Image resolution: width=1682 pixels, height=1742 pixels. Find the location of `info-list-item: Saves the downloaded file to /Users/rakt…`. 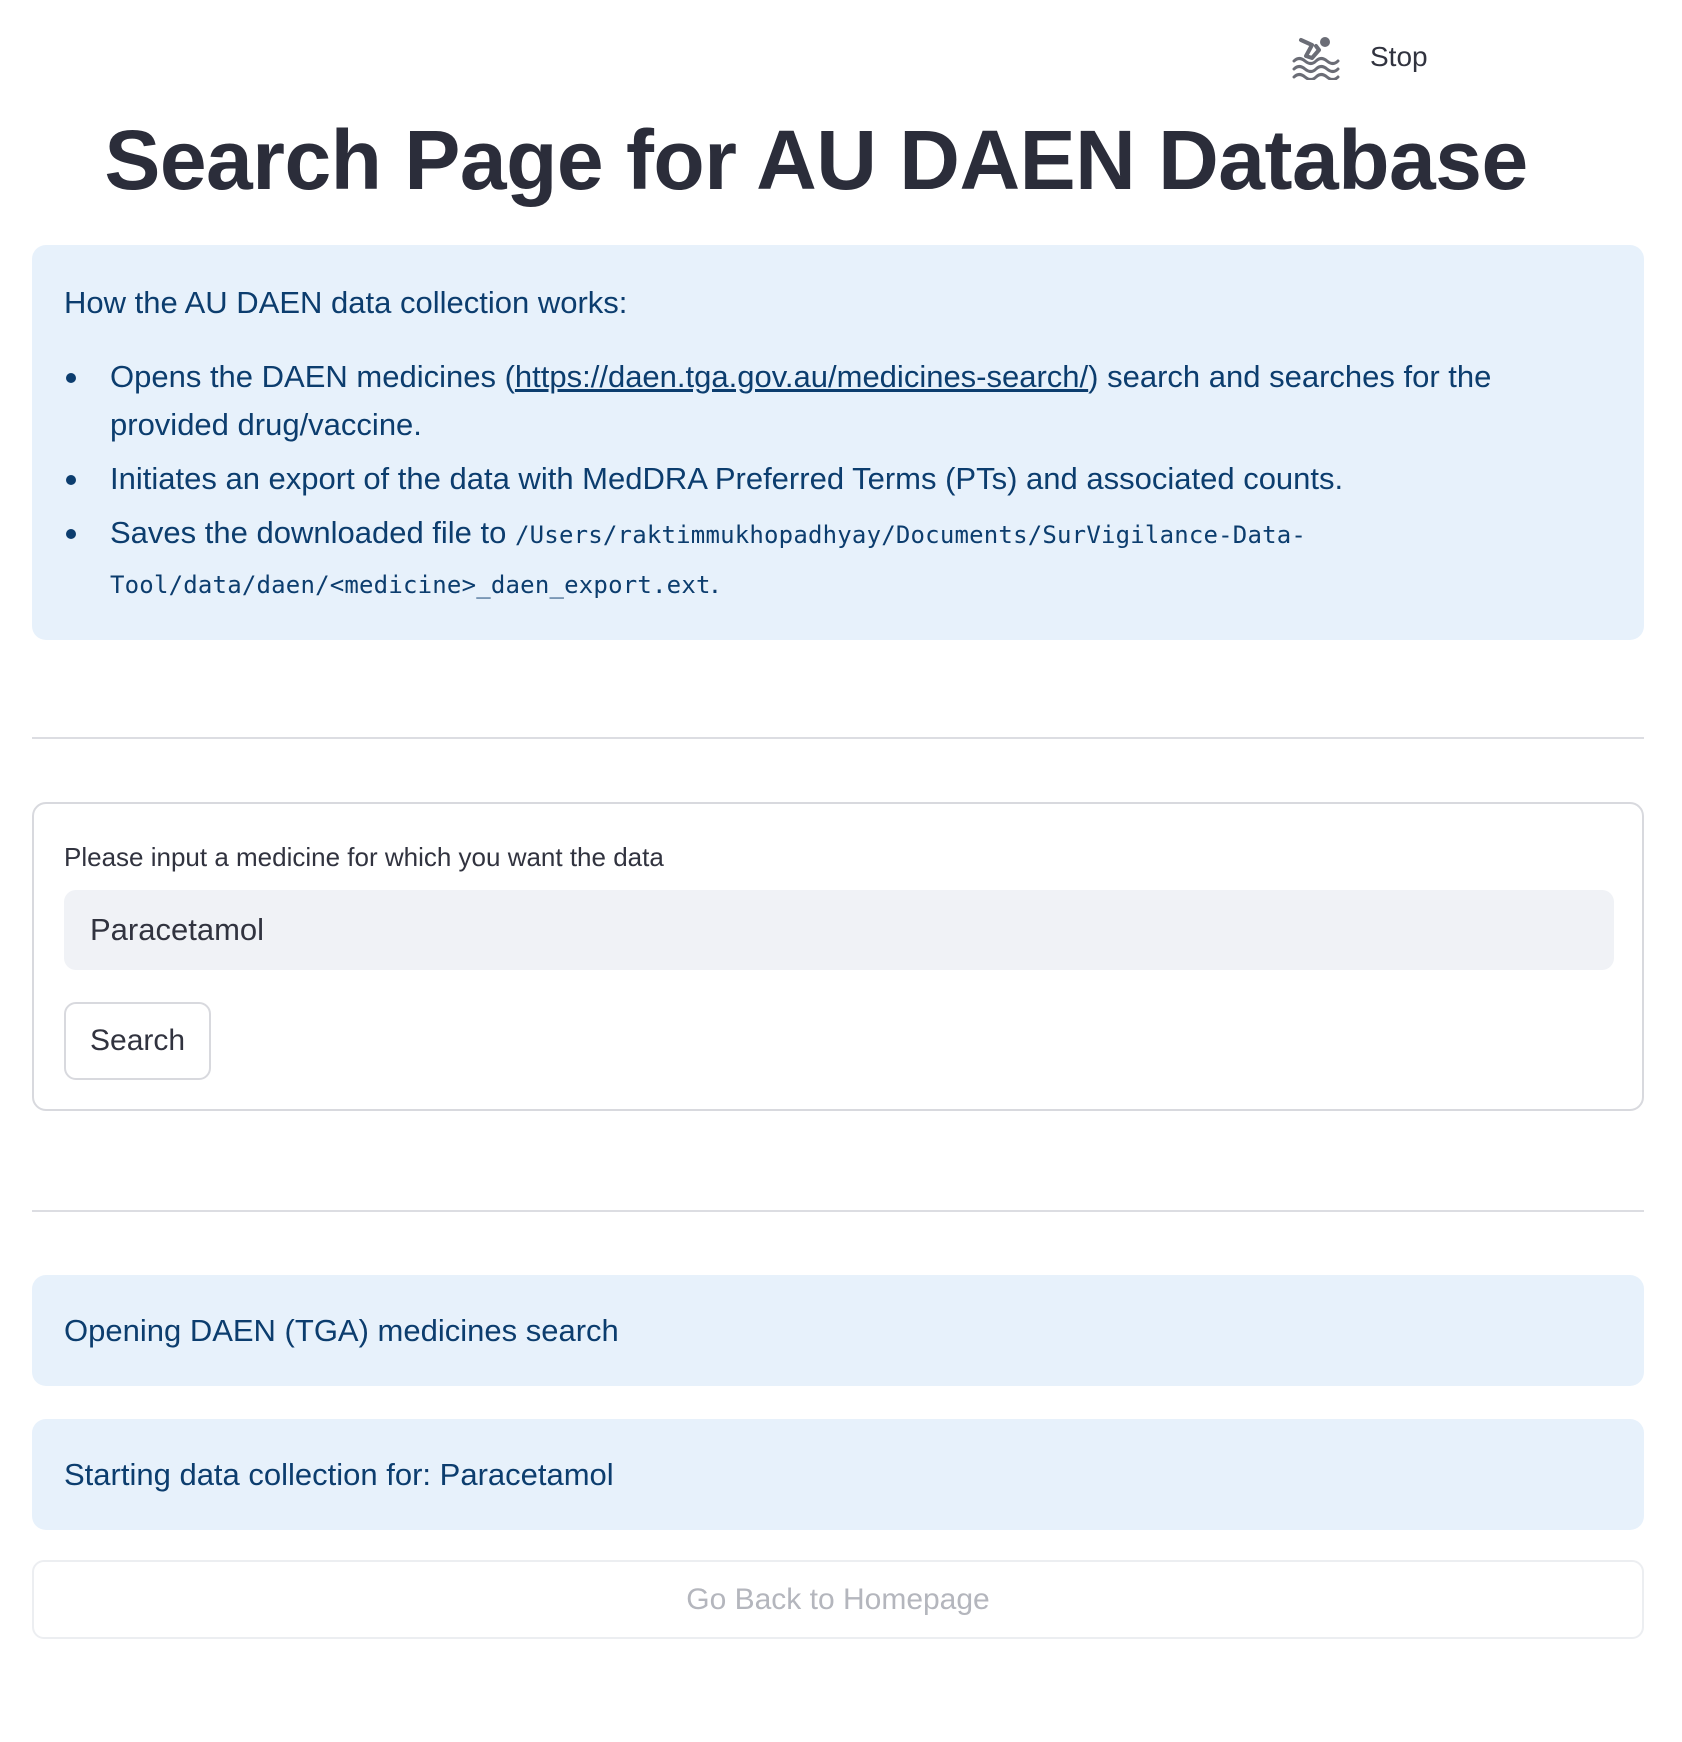

info-list-item: Saves the downloaded file to /Users/rakt… is located at coordinates (839, 559).